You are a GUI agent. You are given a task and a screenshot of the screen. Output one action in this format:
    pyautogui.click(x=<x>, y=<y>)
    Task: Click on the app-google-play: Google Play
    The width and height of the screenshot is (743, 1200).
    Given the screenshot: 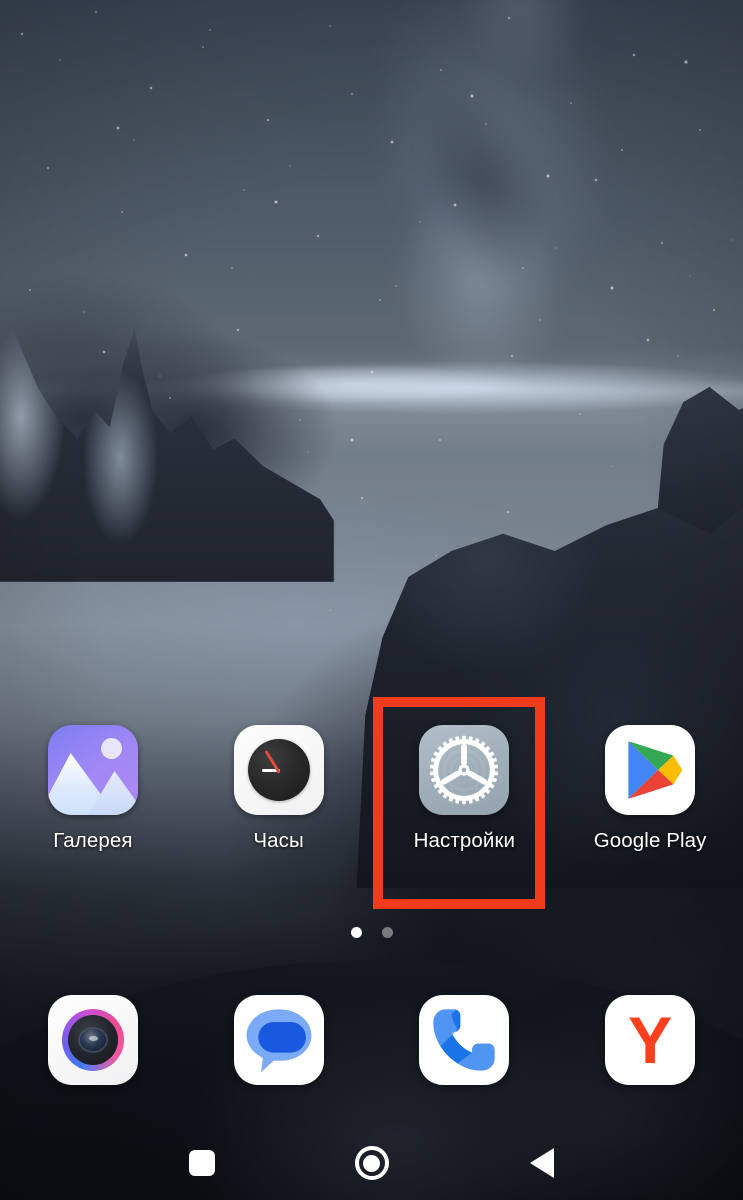 What is the action you would take?
    pyautogui.click(x=650, y=789)
    